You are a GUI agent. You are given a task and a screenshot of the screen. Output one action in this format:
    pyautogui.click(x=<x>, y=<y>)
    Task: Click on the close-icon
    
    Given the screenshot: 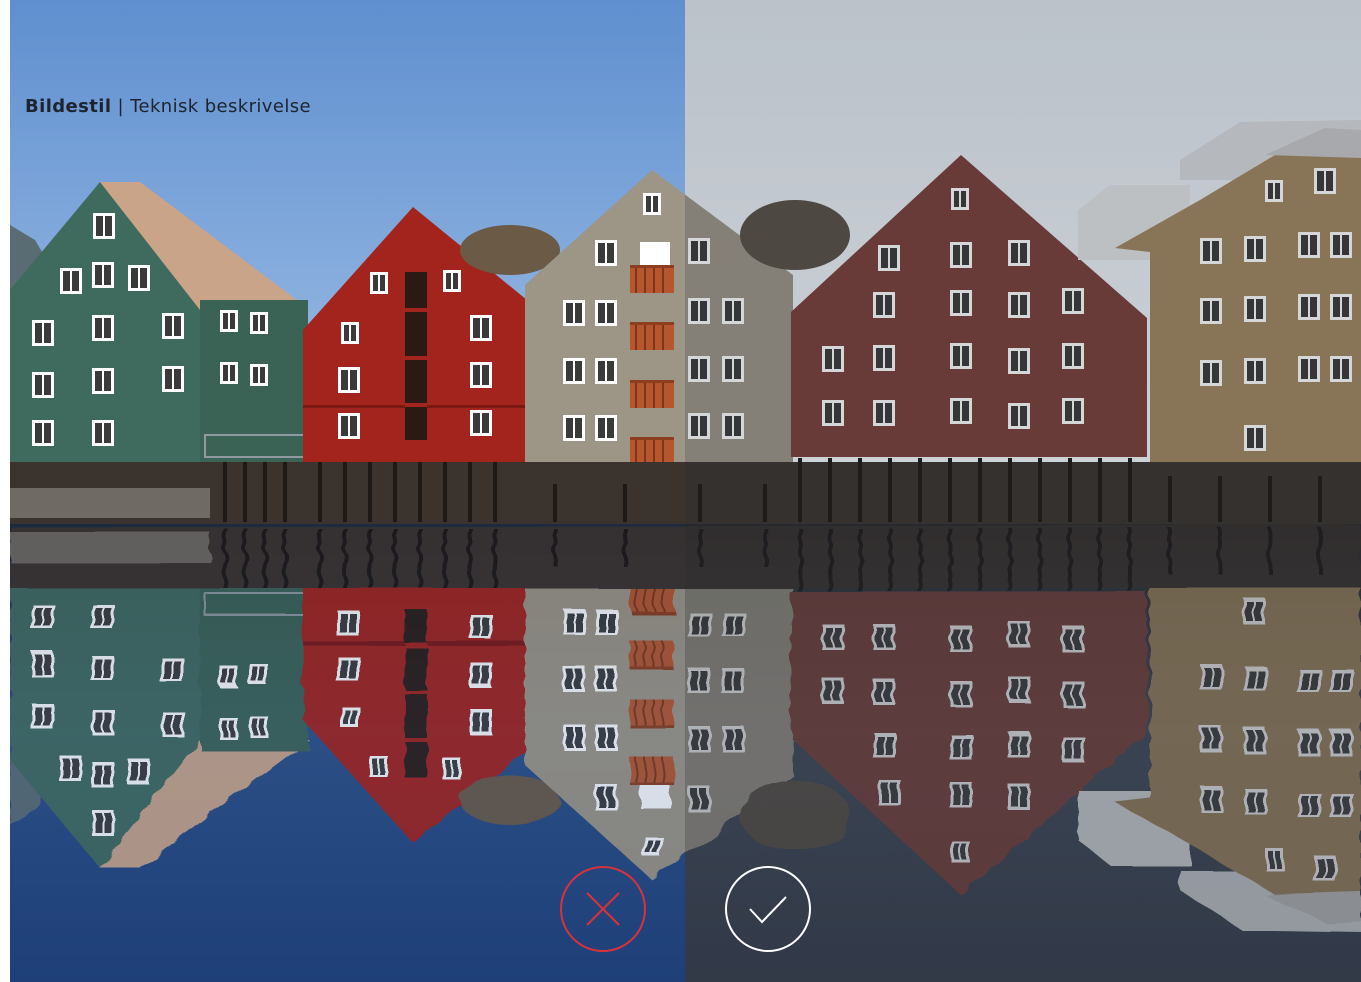 What is the action you would take?
    pyautogui.click(x=603, y=909)
    